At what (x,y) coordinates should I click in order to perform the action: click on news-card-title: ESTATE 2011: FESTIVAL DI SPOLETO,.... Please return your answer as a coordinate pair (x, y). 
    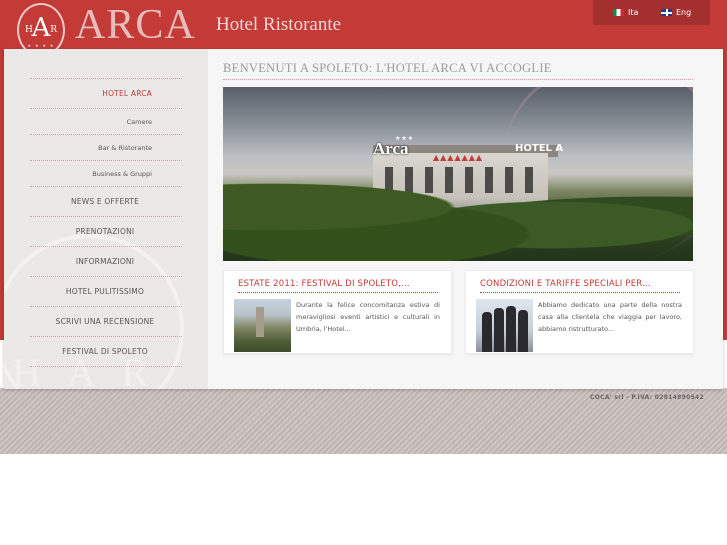
    Looking at the image, I should click on (338, 286).